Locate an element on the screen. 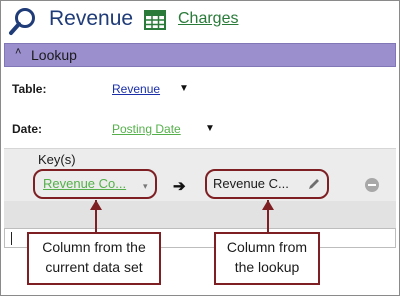 The height and width of the screenshot is (296, 400). source-column-highlight is located at coordinates (95, 184).